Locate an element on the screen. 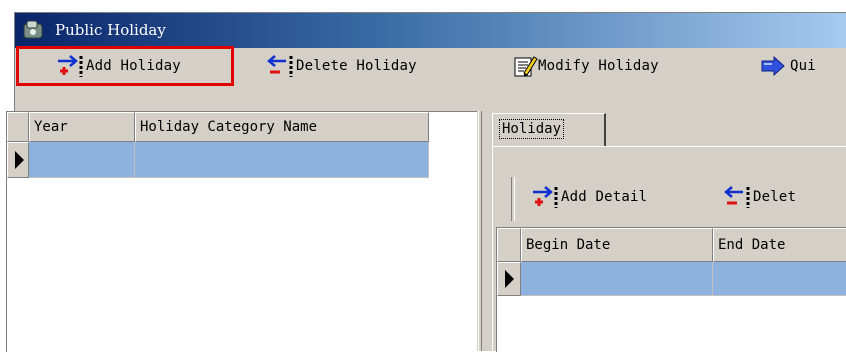  toolbar-grip is located at coordinates (513, 199).